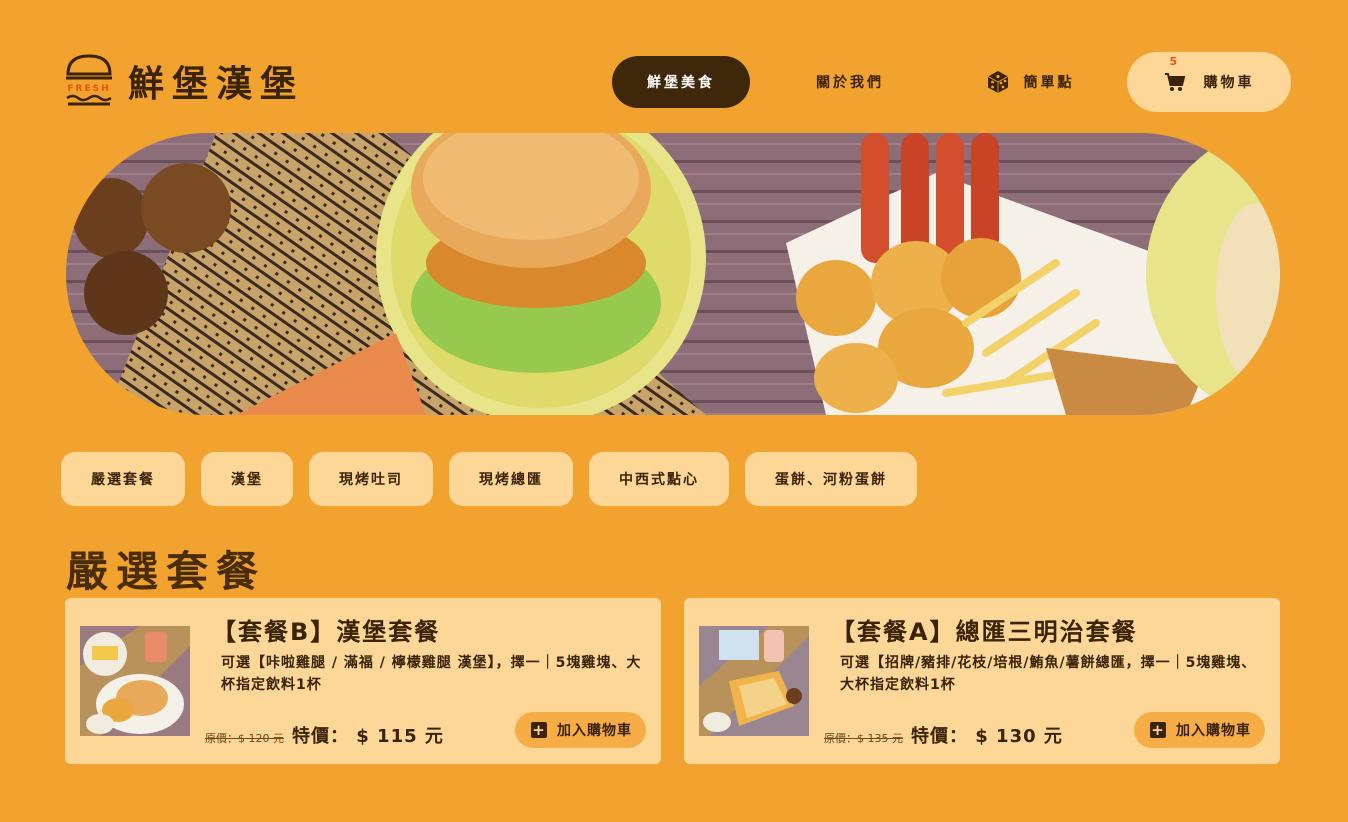  I want to click on tab-egg-pancakes: 蛋餅、河粉蛋餅, so click(831, 479).